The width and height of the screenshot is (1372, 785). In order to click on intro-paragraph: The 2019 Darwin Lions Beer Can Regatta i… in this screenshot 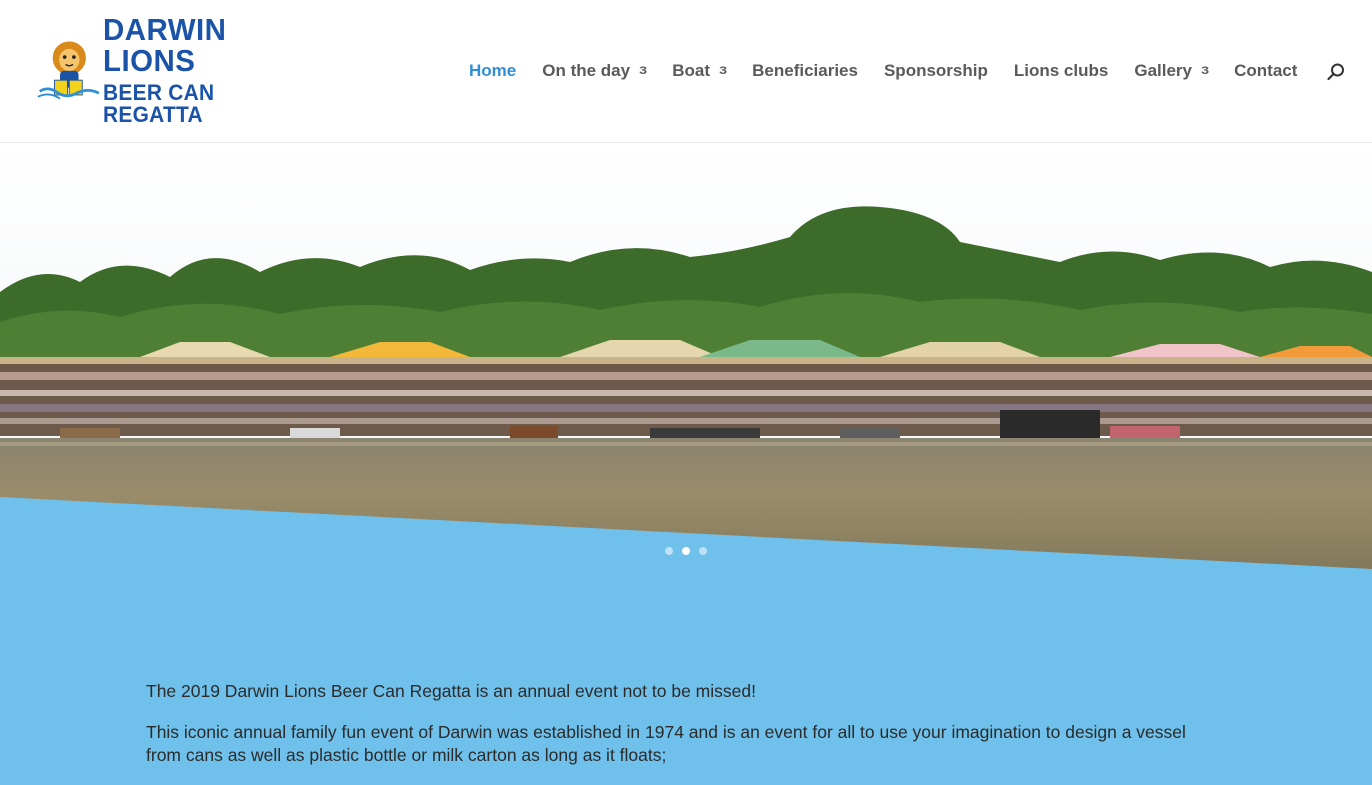, I will do `click(451, 691)`.